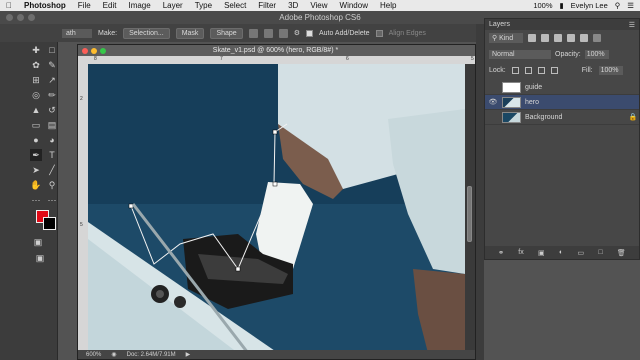 This screenshot has height=360, width=640. What do you see at coordinates (83, 204) in the screenshot?
I see `vertical-ruler: 2 5` at bounding box center [83, 204].